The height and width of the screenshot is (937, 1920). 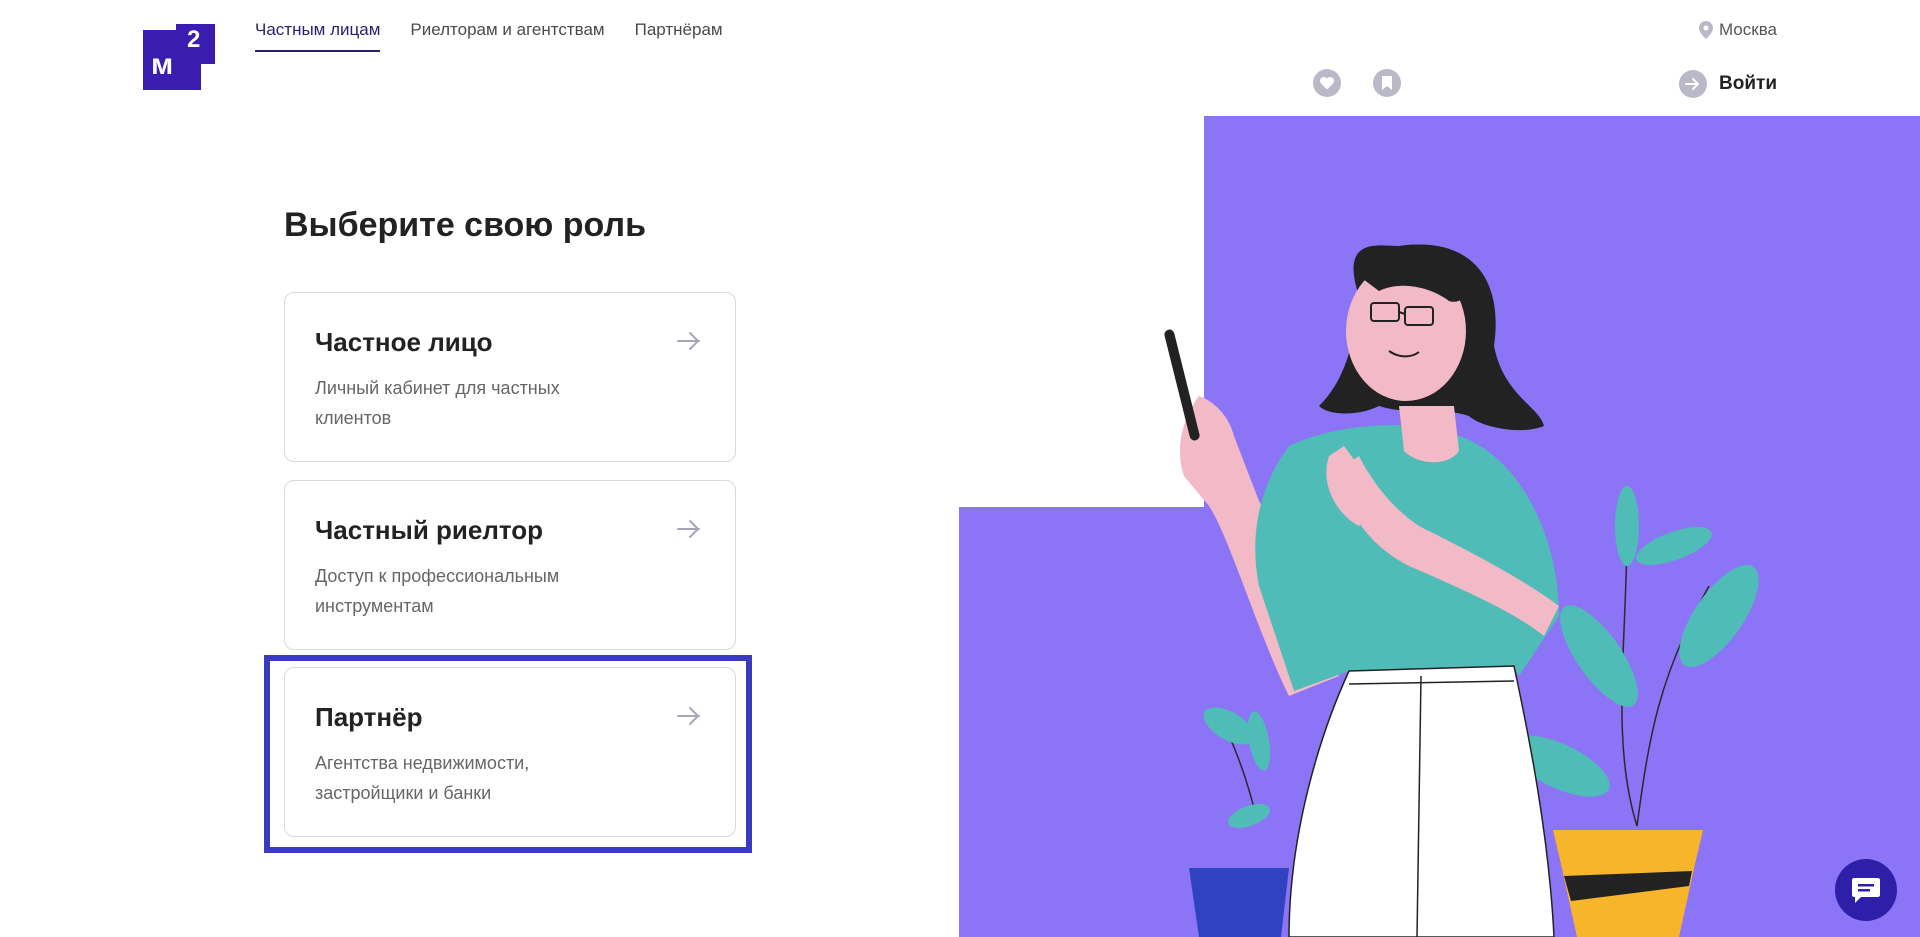 I want to click on saved-button, so click(x=1387, y=83).